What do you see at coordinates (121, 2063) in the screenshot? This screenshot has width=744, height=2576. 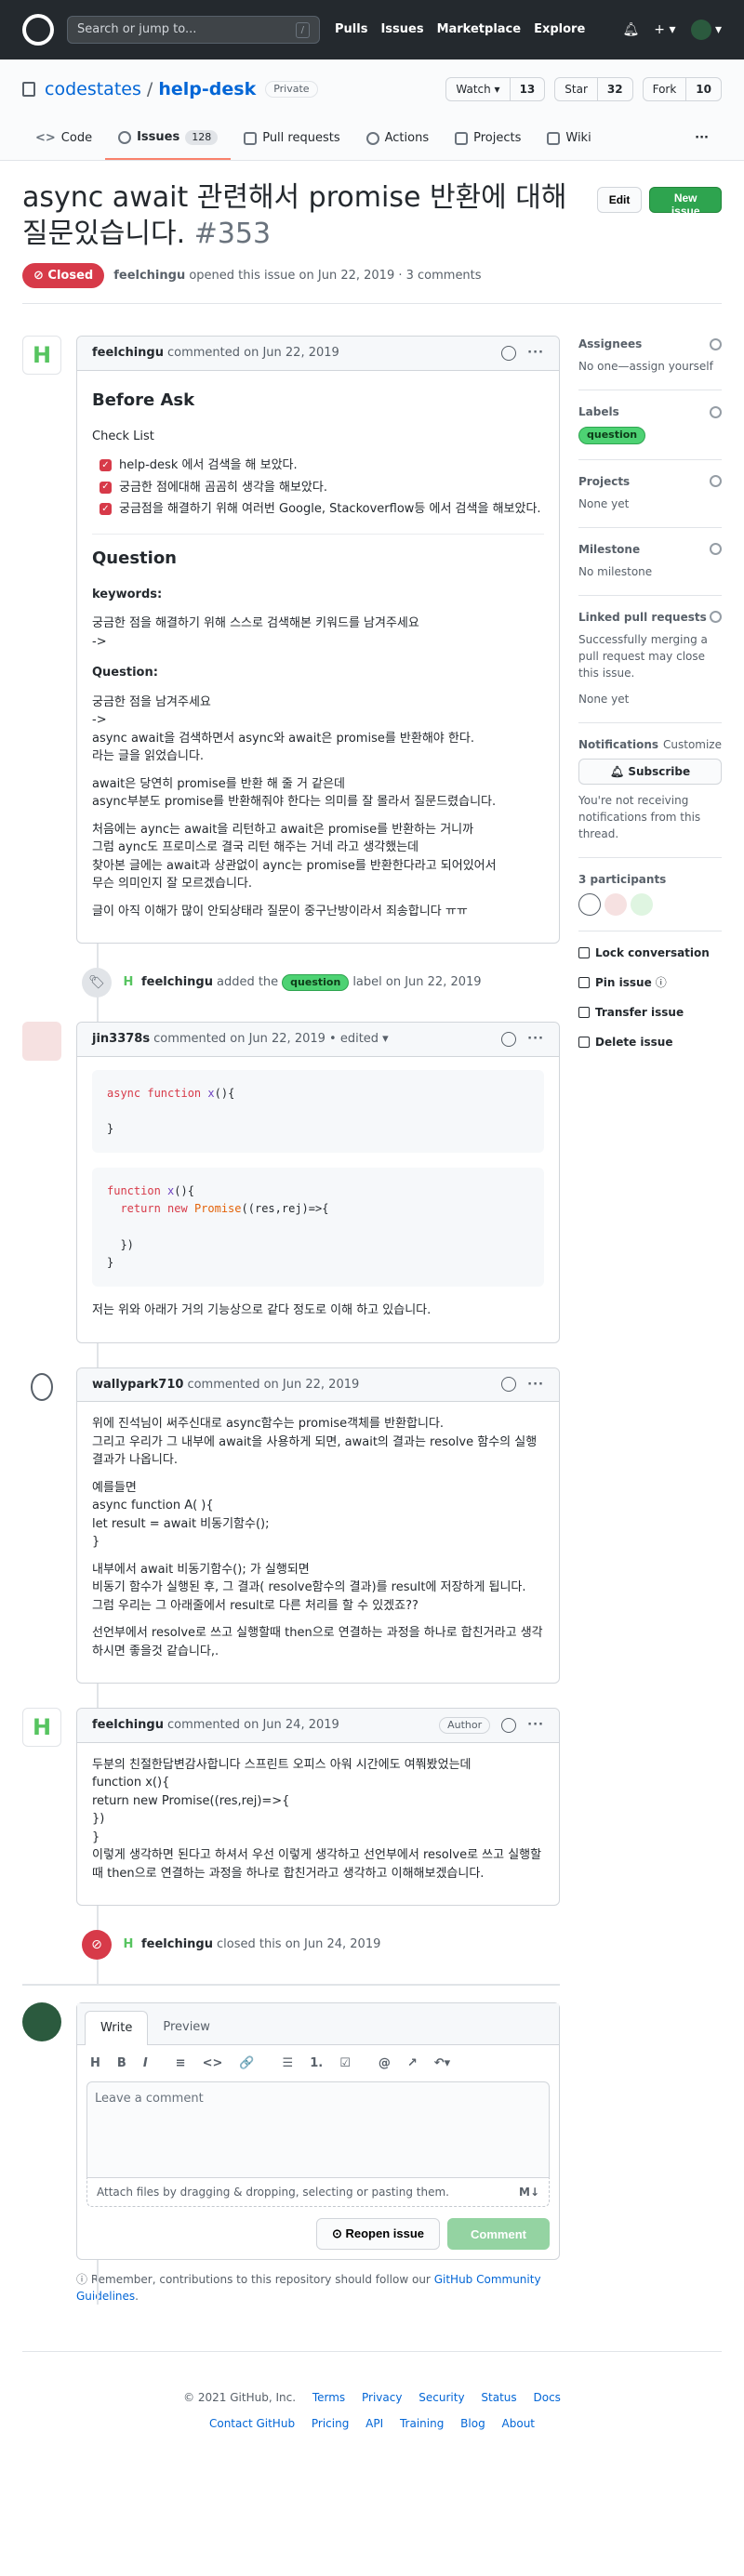 I see `bold-icon: B` at bounding box center [121, 2063].